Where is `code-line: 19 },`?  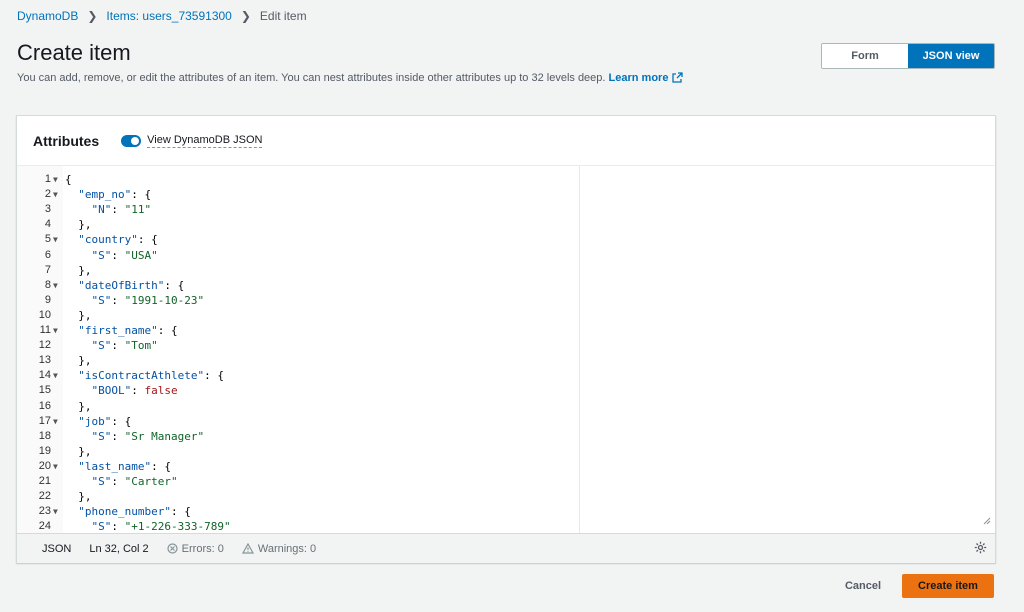
code-line: 19 }, is located at coordinates (297, 451).